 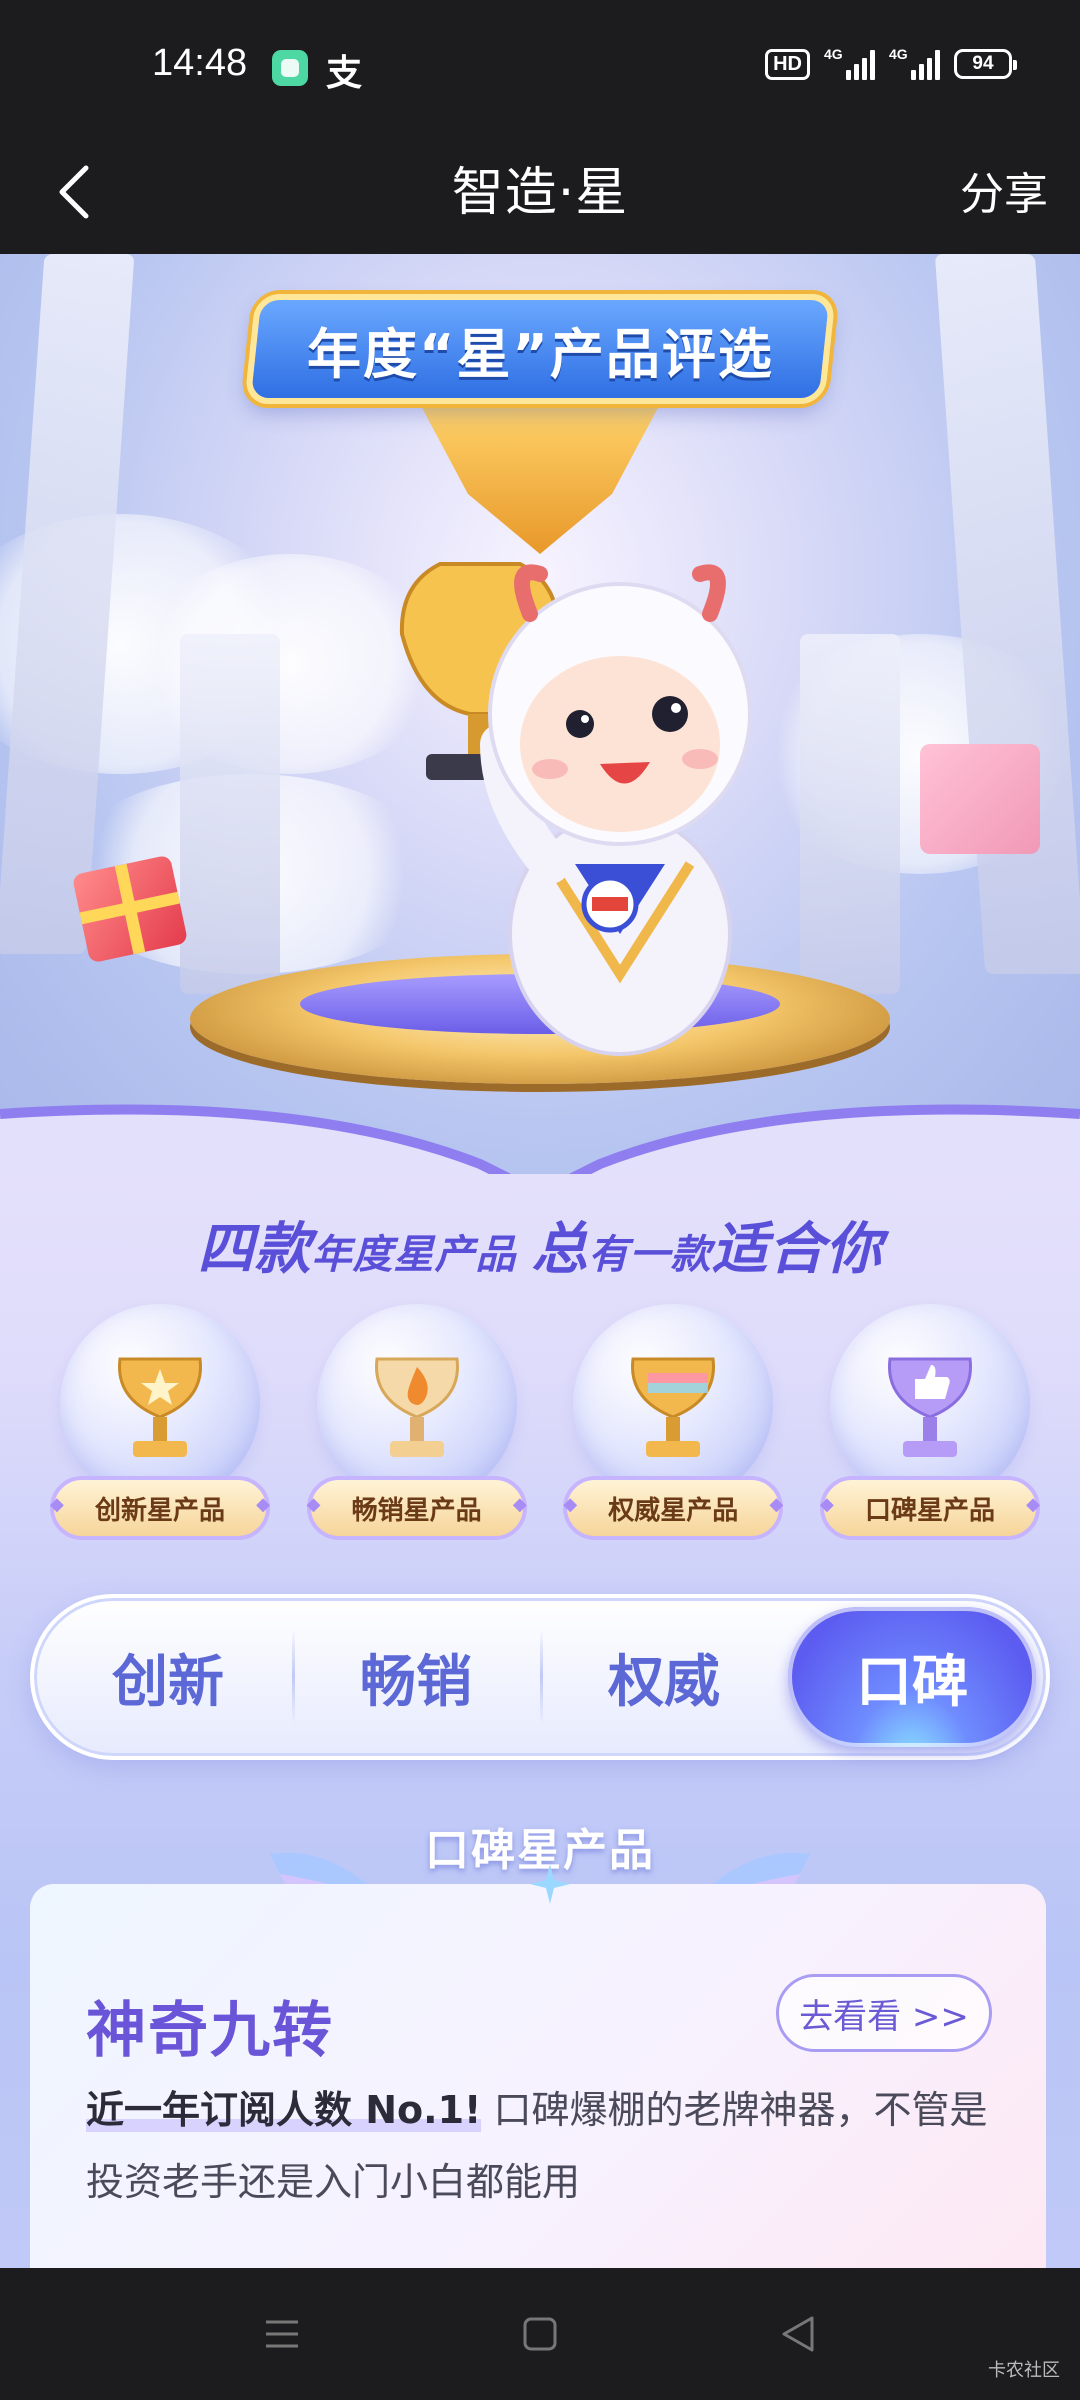 I want to click on nav-bar: 智造·星 分享, so click(x=540, y=192).